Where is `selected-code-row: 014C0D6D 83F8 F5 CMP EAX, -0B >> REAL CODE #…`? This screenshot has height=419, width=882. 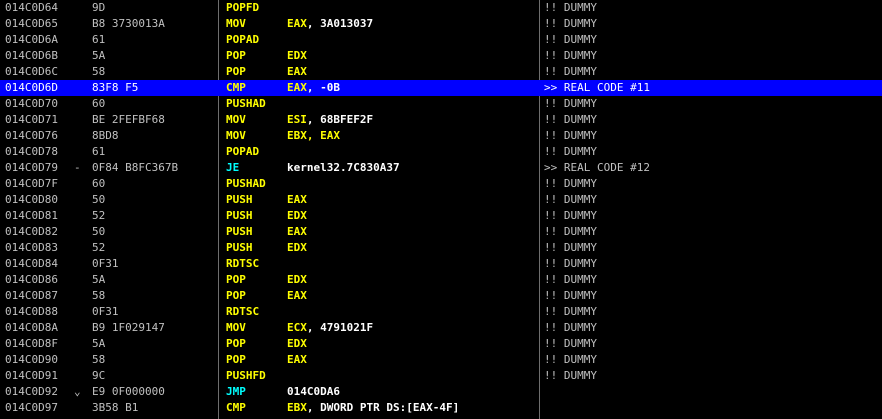
selected-code-row: 014C0D6D 83F8 F5 CMP EAX, -0B >> REAL CODE #… is located at coordinates (441, 88).